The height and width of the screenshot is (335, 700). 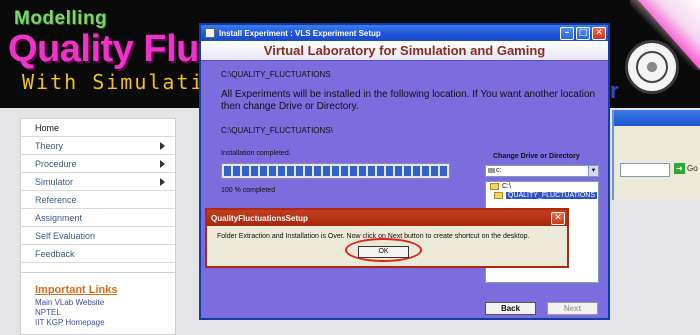 I want to click on install-path-label: C:\QUALITY_FLUCTUATIONS, so click(x=276, y=74).